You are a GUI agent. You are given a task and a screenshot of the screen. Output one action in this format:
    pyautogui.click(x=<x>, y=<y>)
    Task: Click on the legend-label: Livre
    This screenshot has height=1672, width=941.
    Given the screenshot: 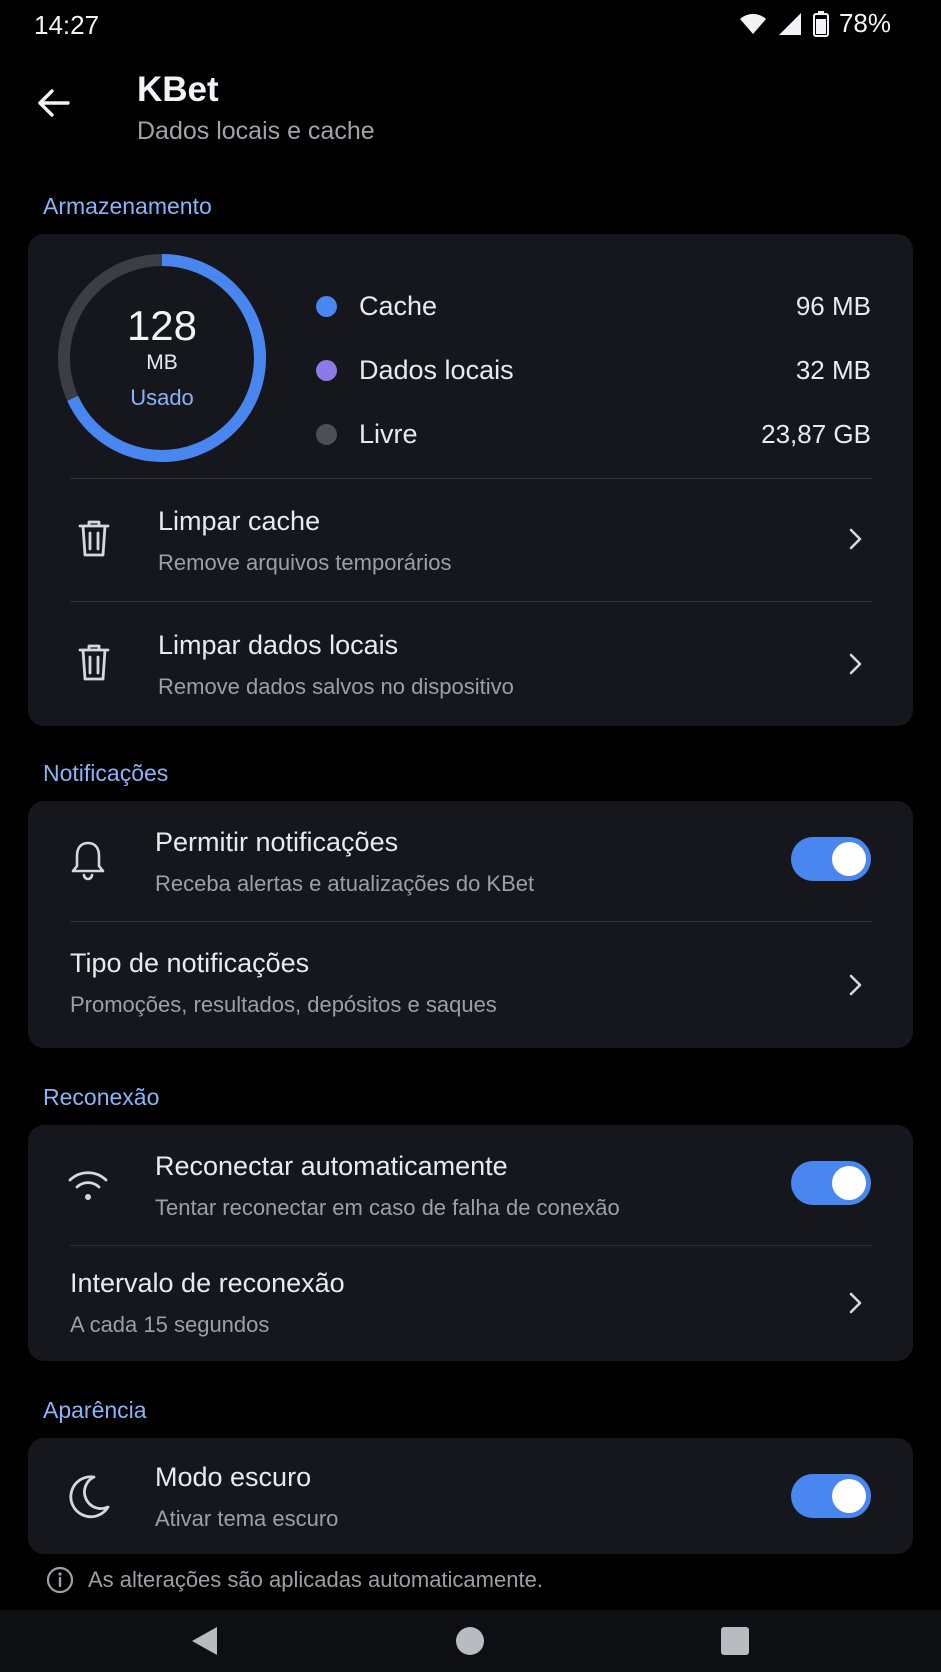 What is the action you would take?
    pyautogui.click(x=388, y=433)
    